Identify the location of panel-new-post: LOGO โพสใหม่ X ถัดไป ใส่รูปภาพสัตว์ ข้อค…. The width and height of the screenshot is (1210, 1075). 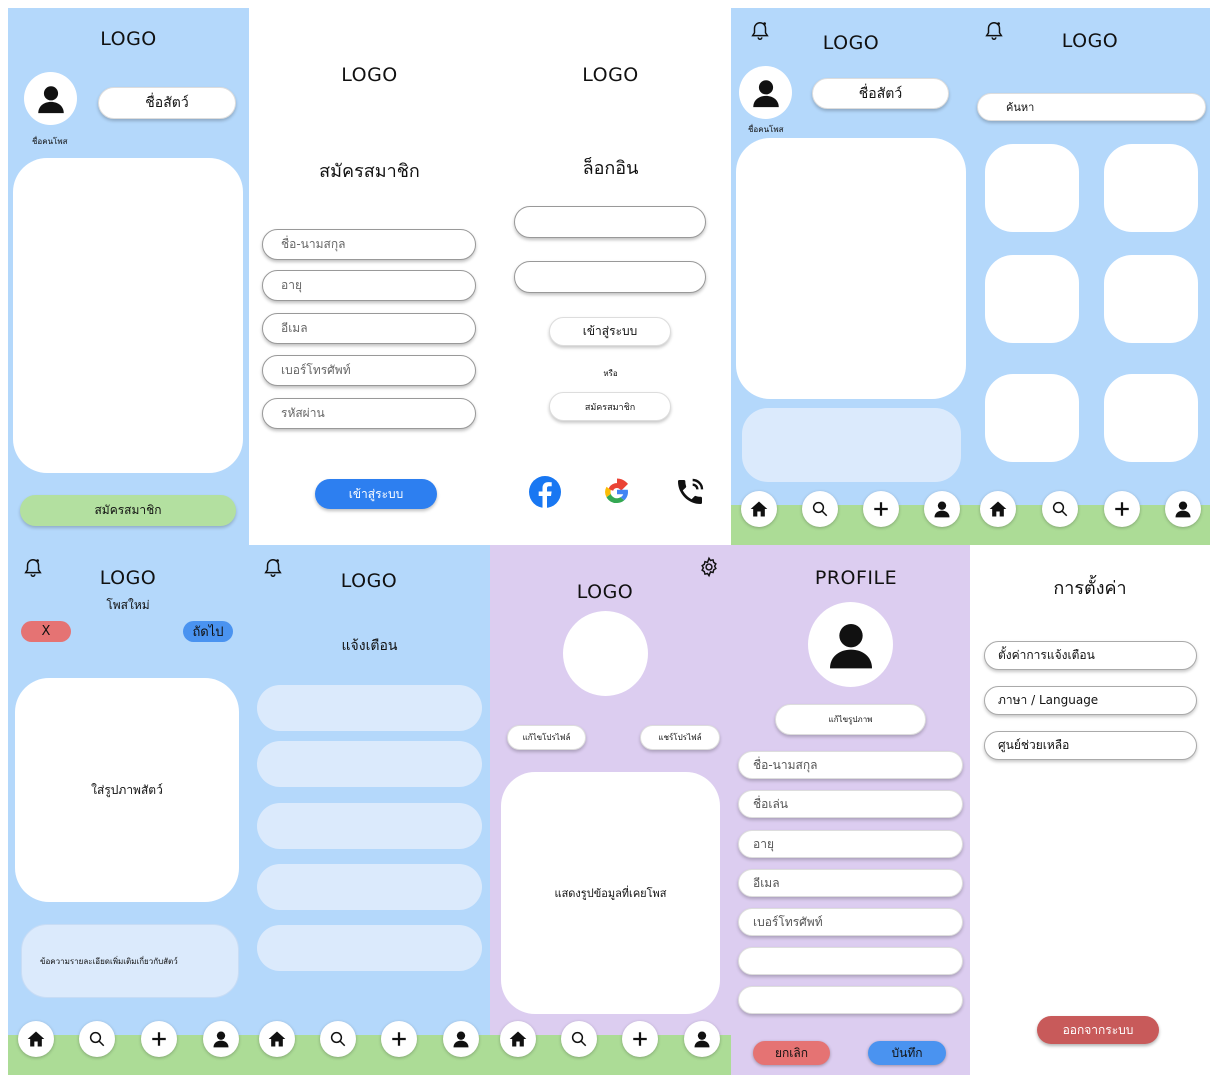
(128, 810).